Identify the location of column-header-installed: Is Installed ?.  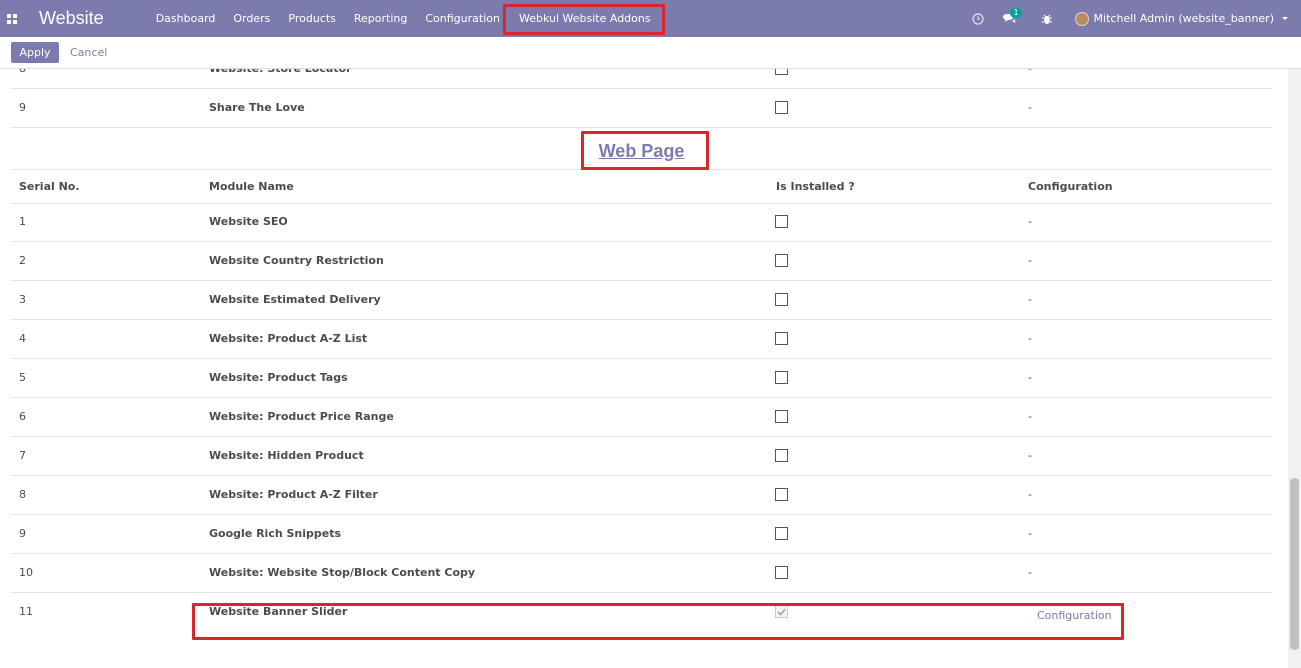
(815, 186).